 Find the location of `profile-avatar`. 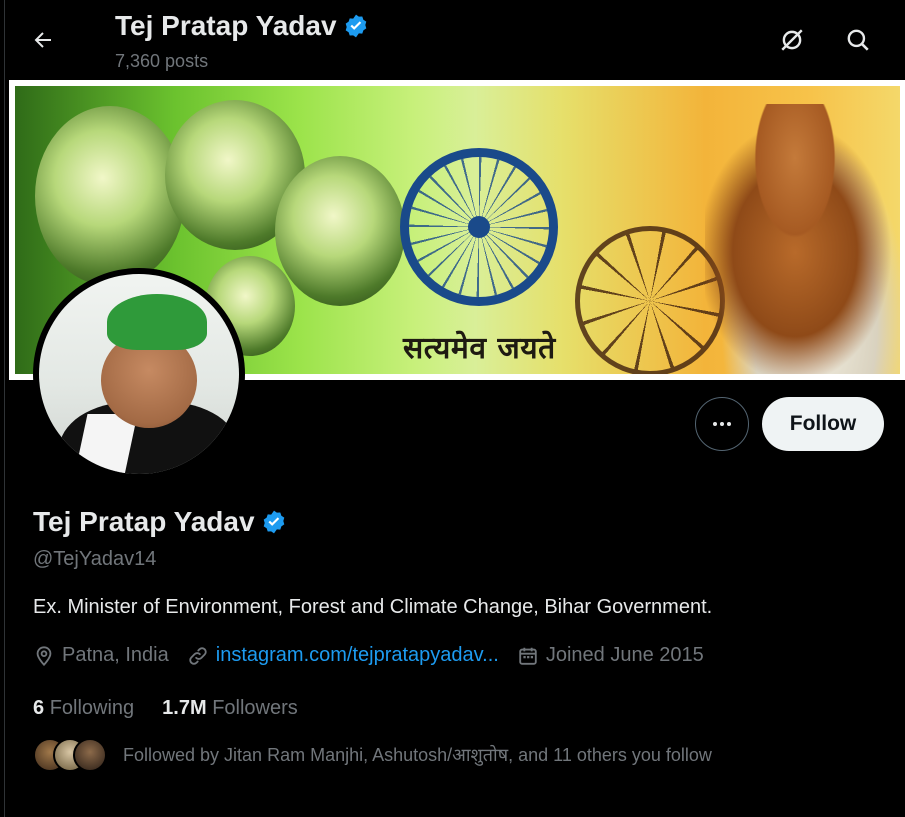

profile-avatar is located at coordinates (139, 374).